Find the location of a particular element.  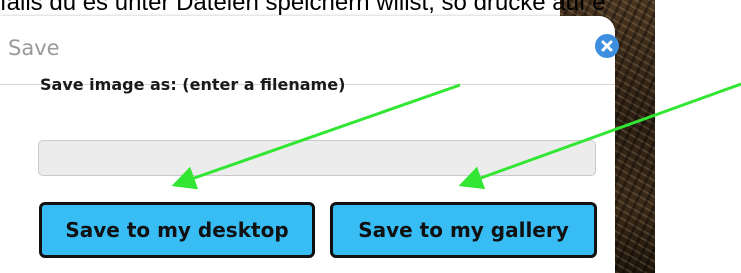

dialog-title: Save is located at coordinates (34, 48).